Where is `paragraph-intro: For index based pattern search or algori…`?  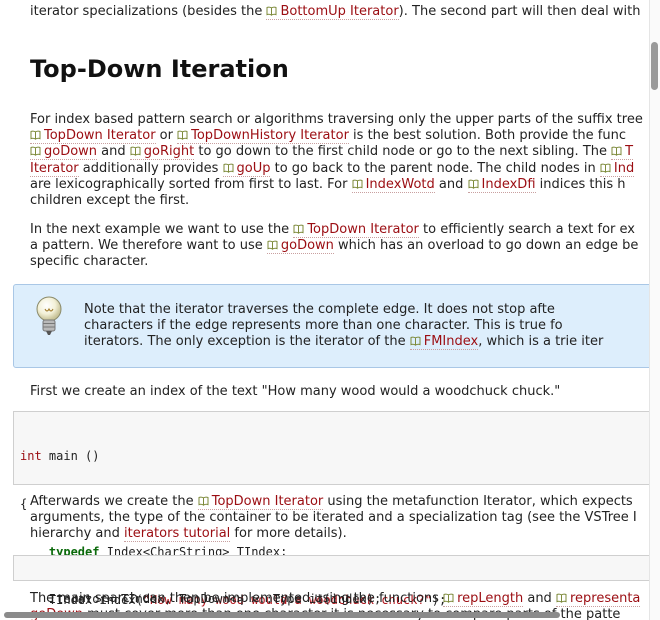 paragraph-intro: For index based pattern search or algori… is located at coordinates (336, 160).